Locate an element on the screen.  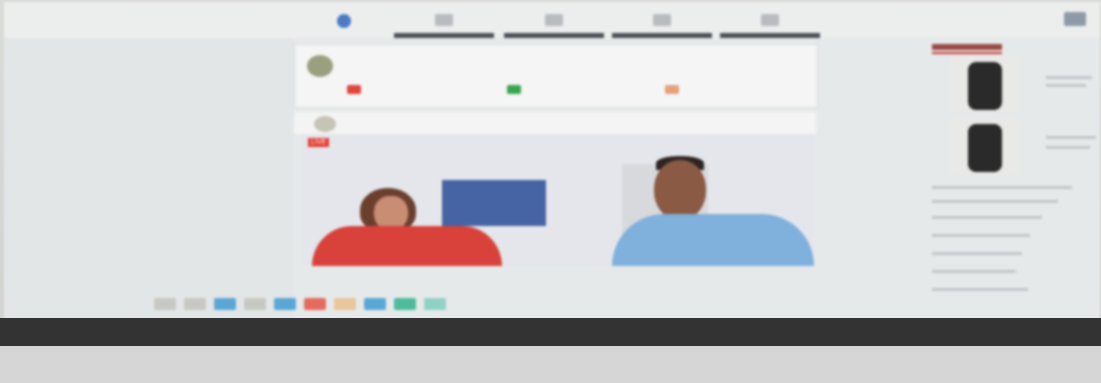
live-badge: LIVE is located at coordinates (319, 142).